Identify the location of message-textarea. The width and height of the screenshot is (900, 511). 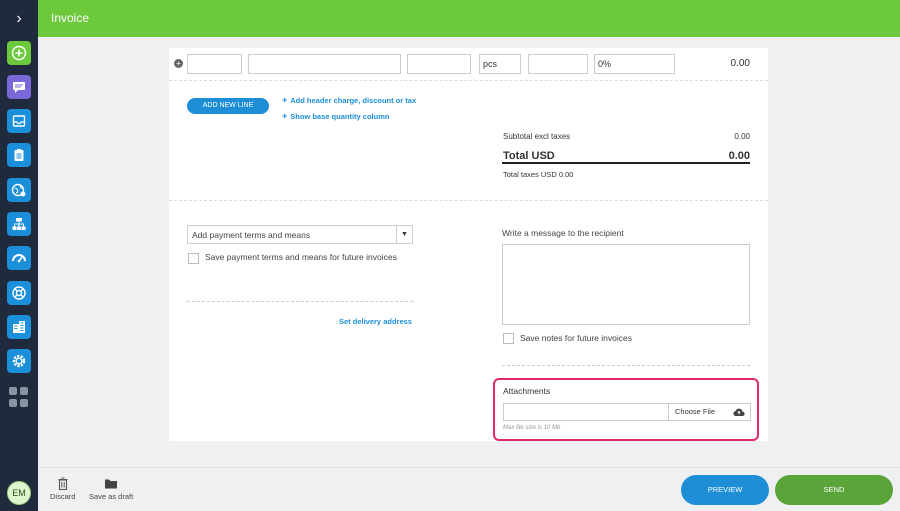
(626, 284).